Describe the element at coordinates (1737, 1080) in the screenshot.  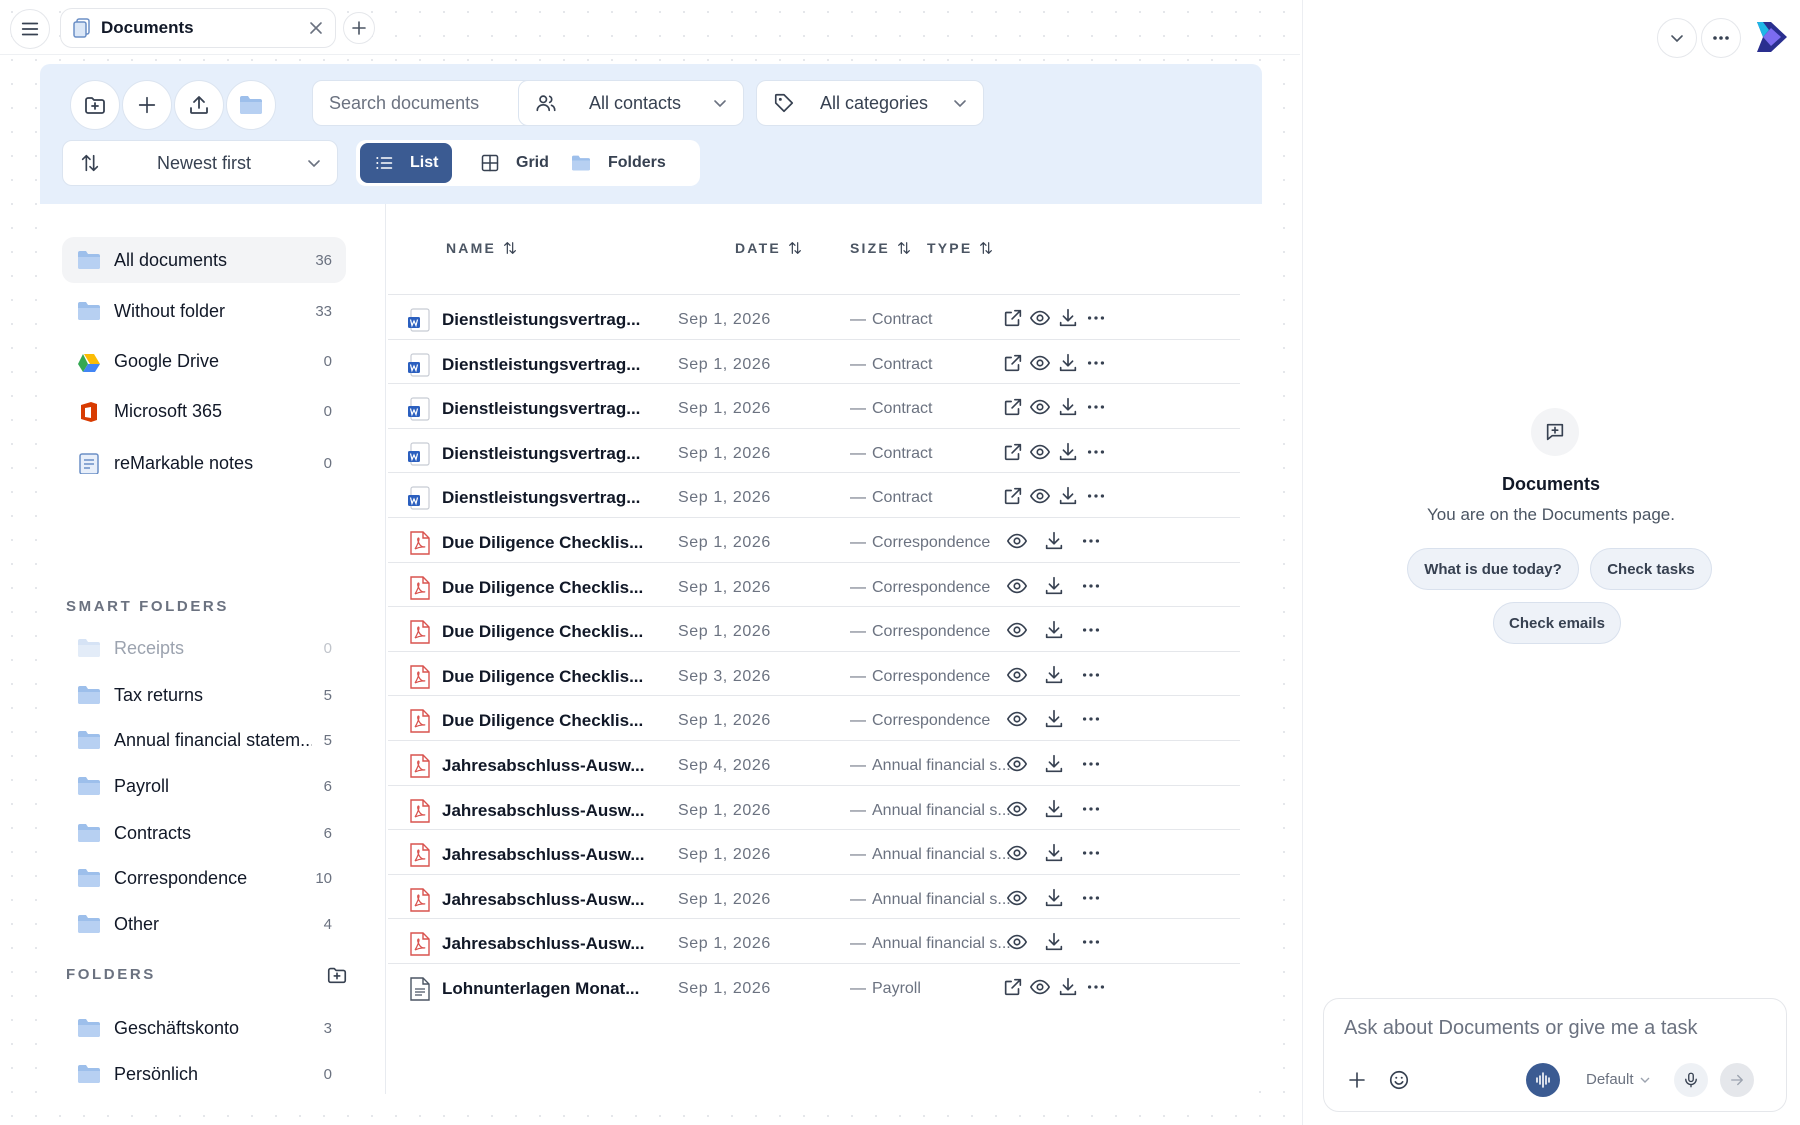
I see `send-button` at that location.